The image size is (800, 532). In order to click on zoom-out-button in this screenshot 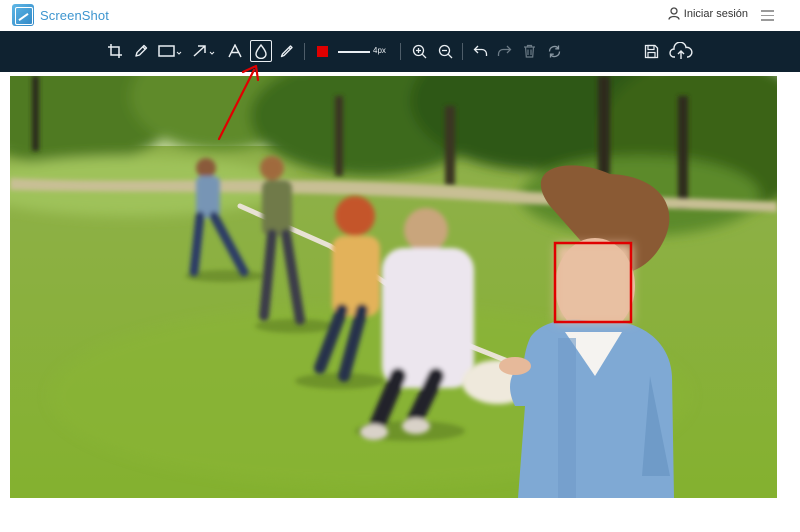, I will do `click(445, 51)`.